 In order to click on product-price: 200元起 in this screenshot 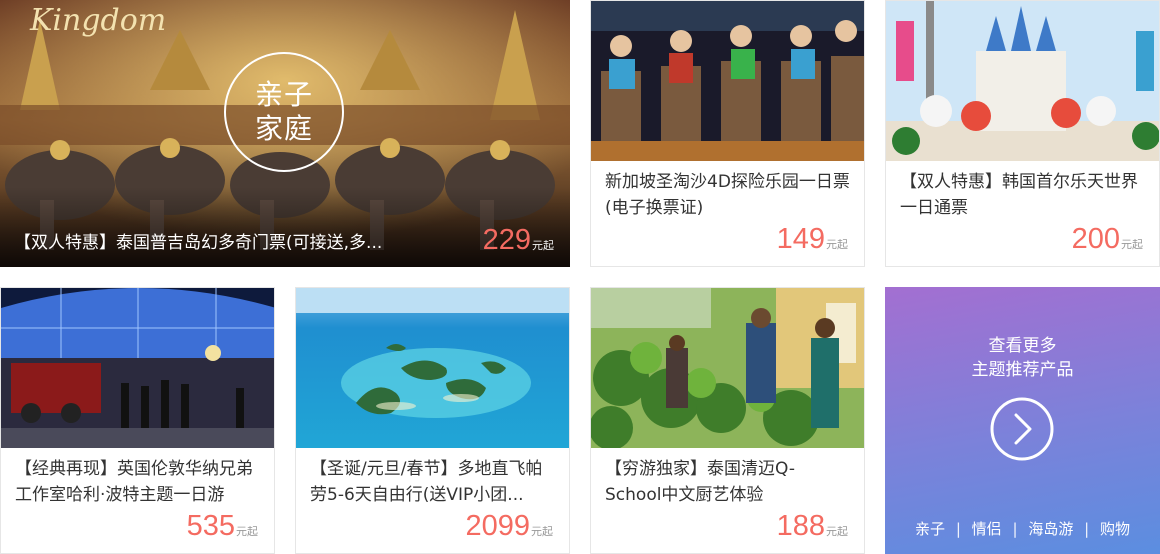, I will do `click(1107, 239)`.